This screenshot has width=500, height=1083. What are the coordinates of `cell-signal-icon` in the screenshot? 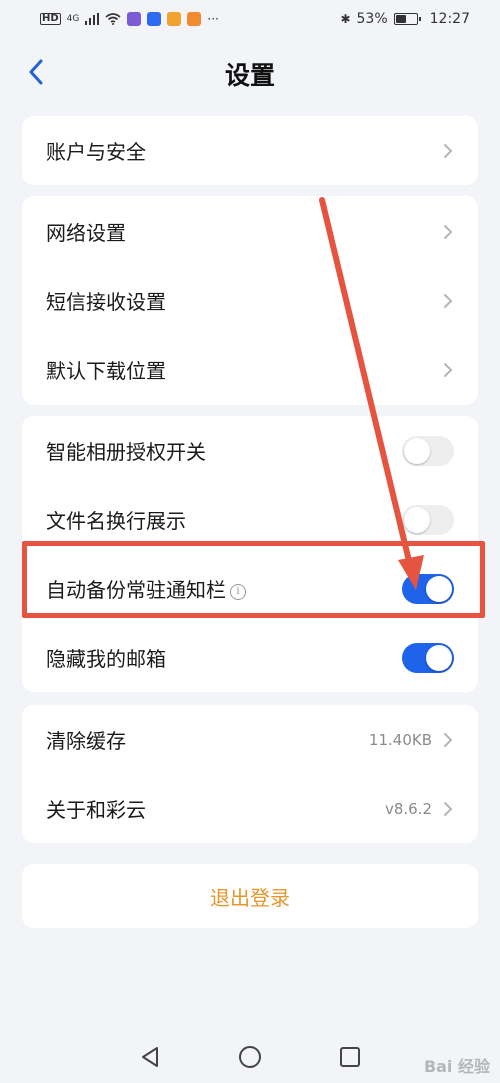 It's located at (92, 19).